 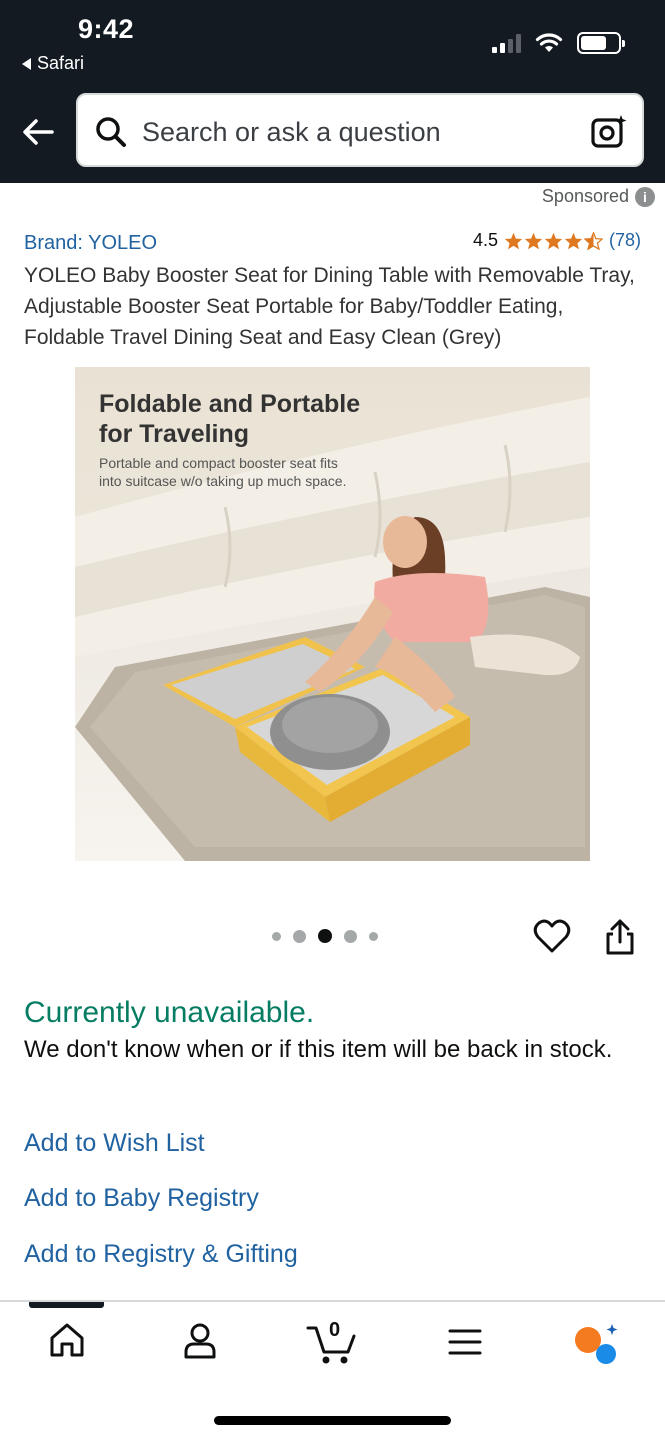 I want to click on rufus-icon, so click(x=597, y=1344).